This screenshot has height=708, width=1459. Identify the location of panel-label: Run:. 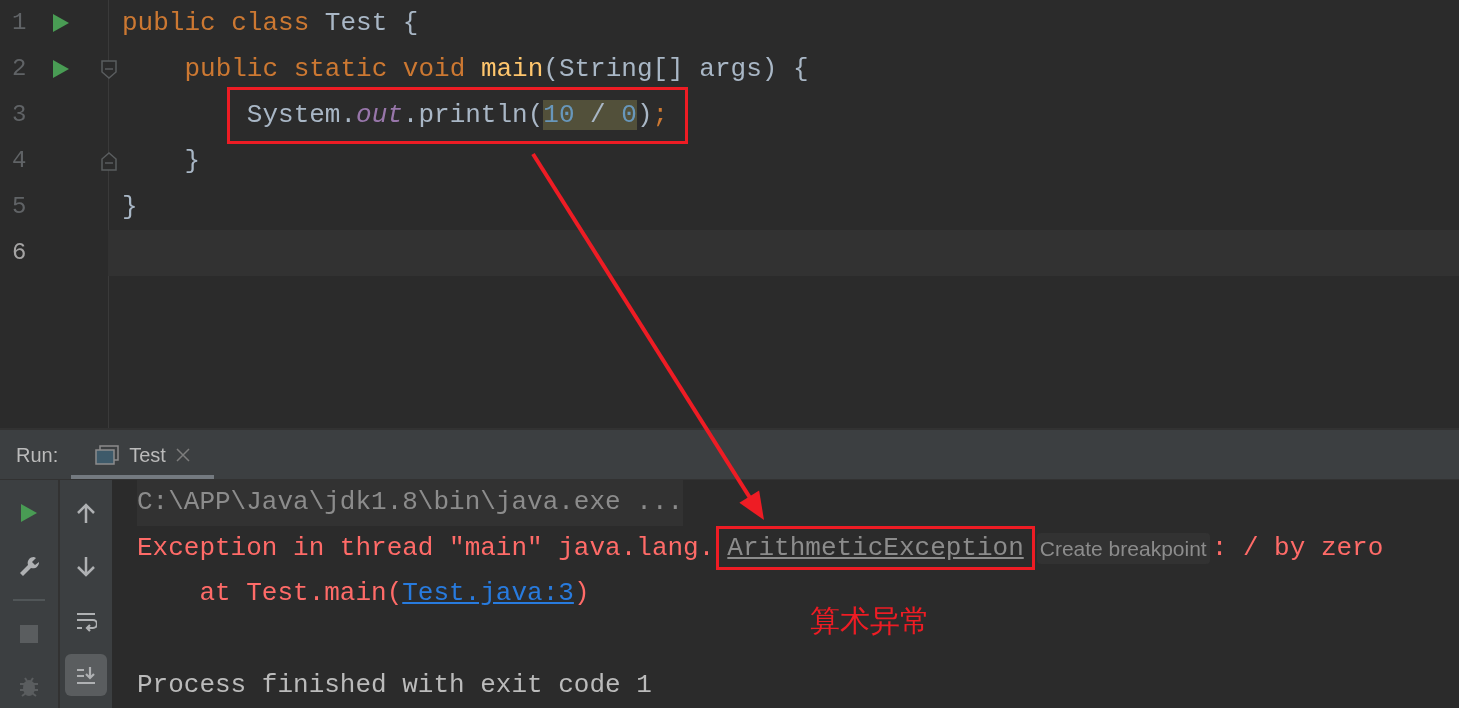
(37, 455).